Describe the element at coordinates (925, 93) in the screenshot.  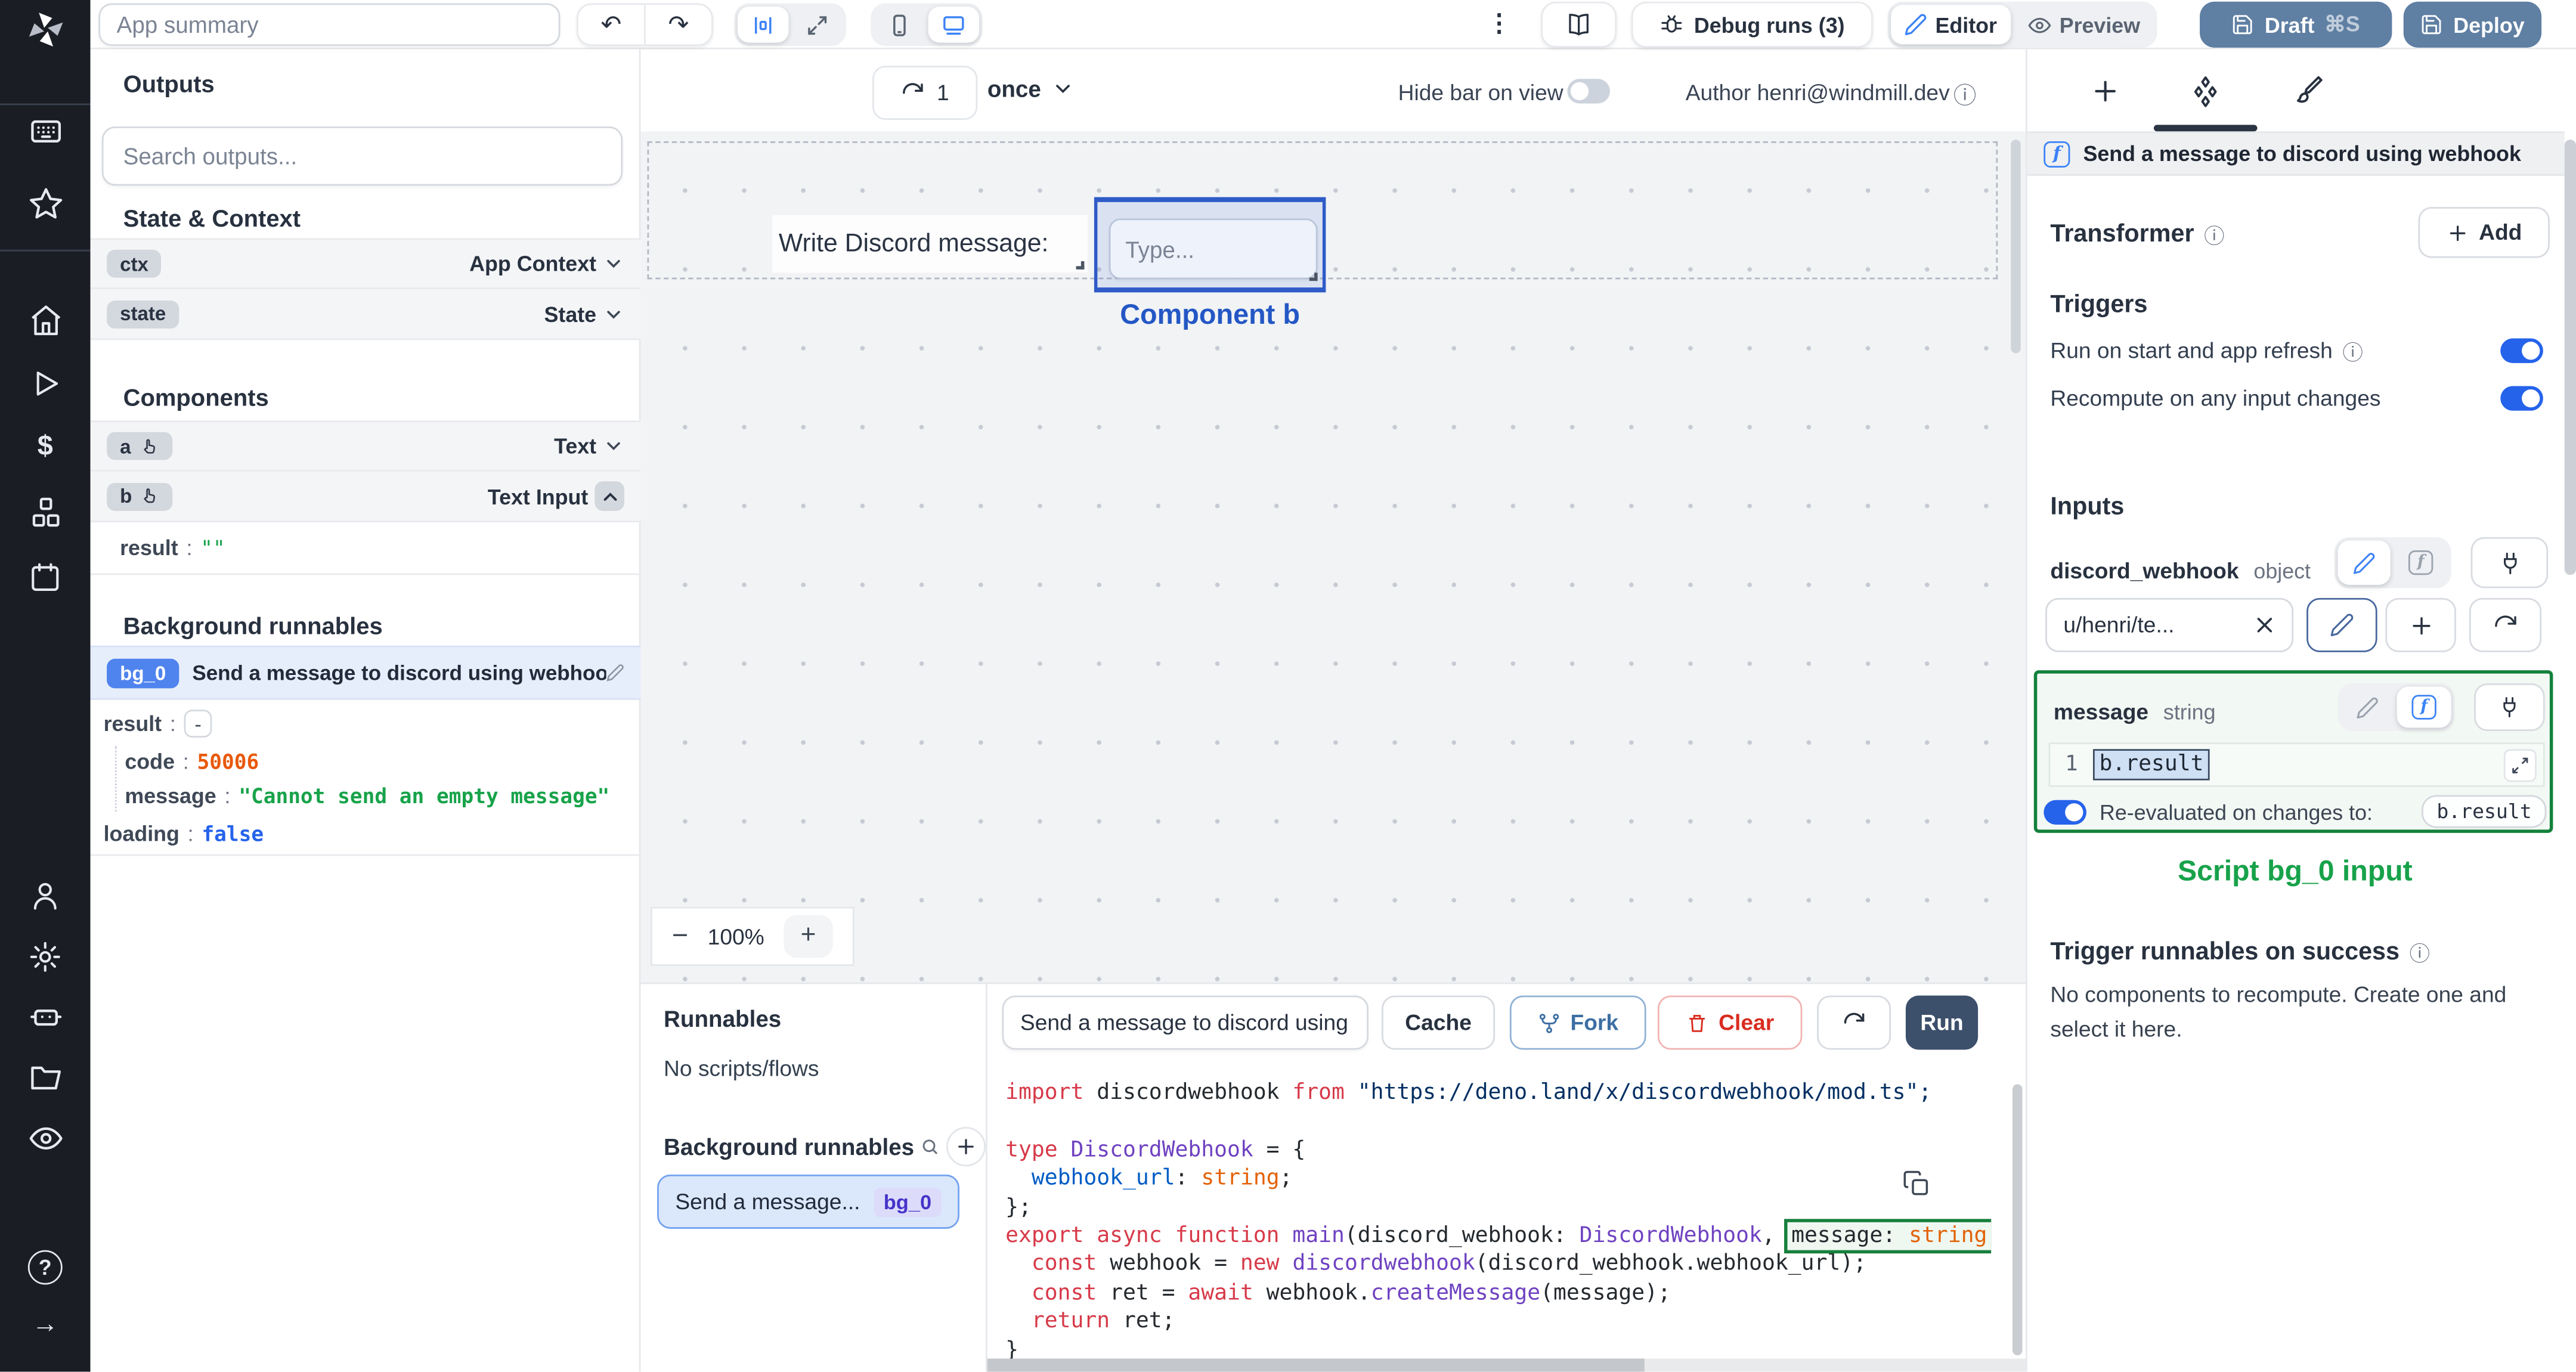
I see `refresh-count-button: 1` at that location.